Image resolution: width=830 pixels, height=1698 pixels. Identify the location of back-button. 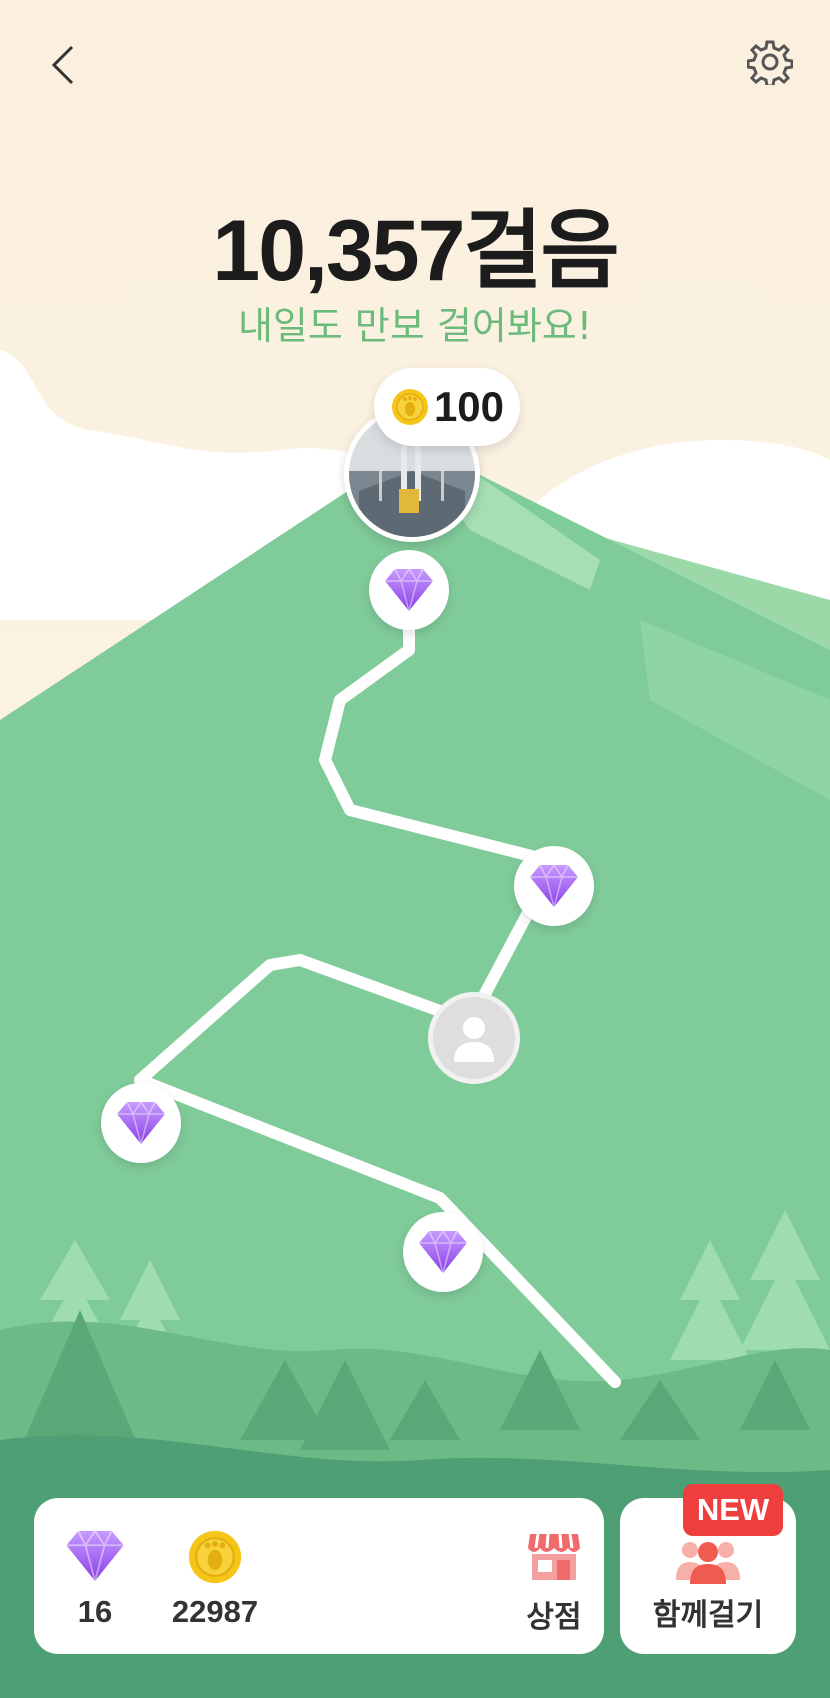
(63, 65).